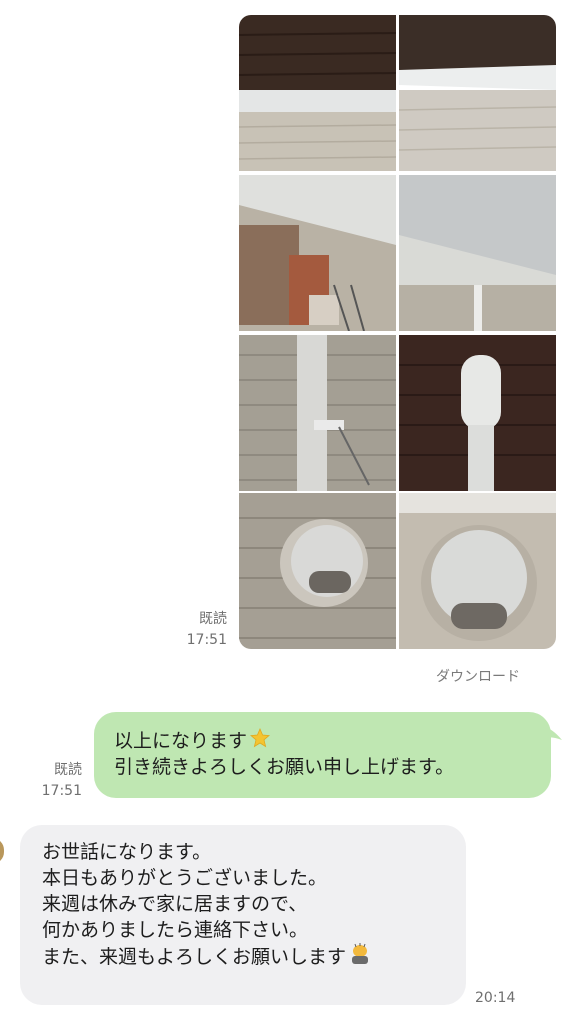  What do you see at coordinates (175, 904) in the screenshot?
I see `received-message-line: 来週は休みで家に居ますので、` at bounding box center [175, 904].